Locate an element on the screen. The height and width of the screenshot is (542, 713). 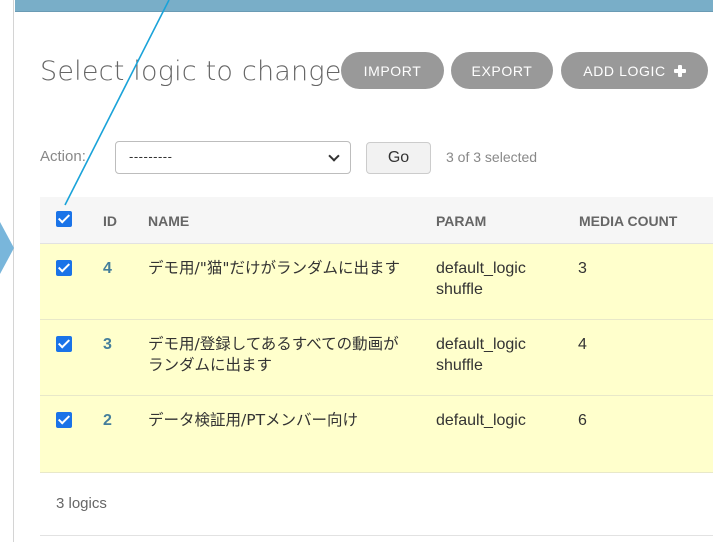
column-header-name: NAME is located at coordinates (168, 221).